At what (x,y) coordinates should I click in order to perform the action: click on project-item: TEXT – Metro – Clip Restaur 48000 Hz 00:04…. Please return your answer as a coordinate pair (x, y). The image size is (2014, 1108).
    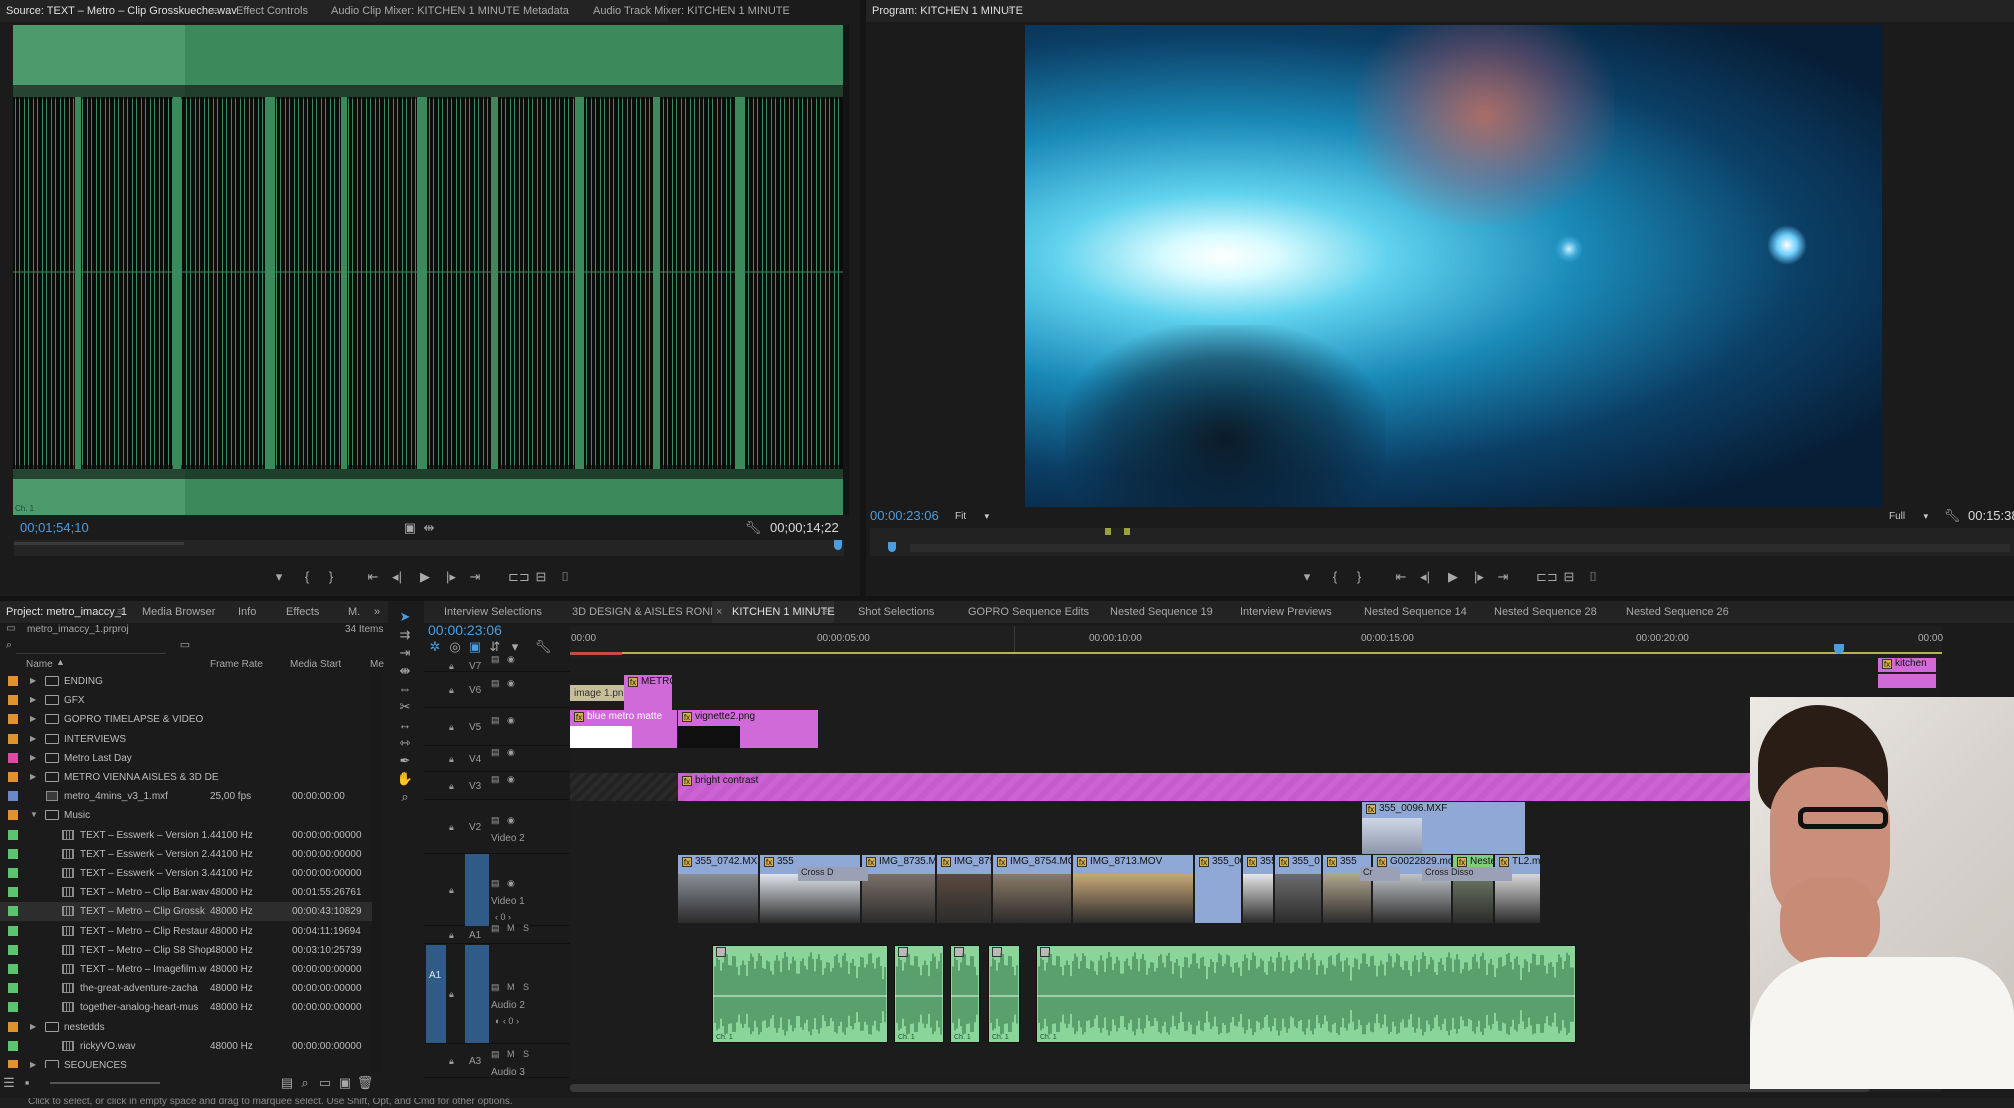
    Looking at the image, I should click on (190, 931).